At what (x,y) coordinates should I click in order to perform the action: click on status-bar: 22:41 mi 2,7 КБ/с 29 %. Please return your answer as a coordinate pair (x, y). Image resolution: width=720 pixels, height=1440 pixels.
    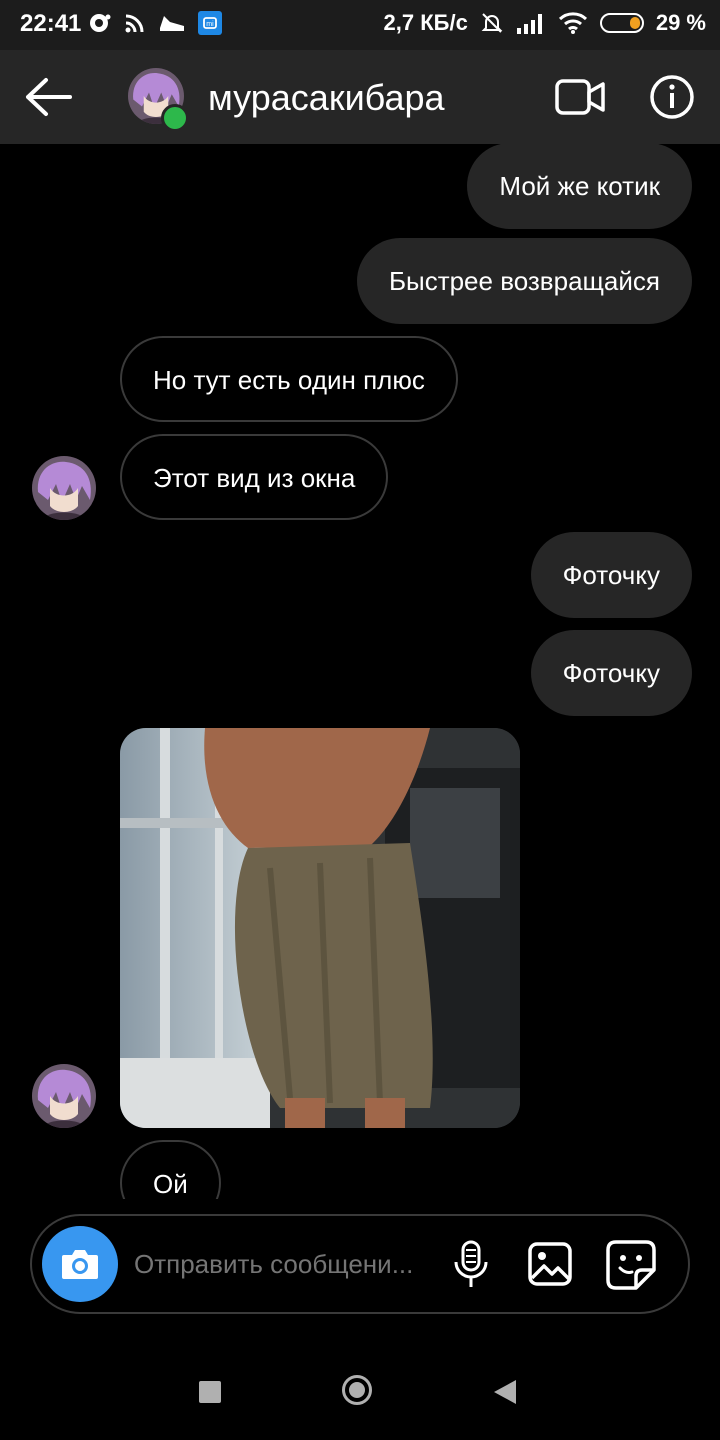
    Looking at the image, I should click on (360, 25).